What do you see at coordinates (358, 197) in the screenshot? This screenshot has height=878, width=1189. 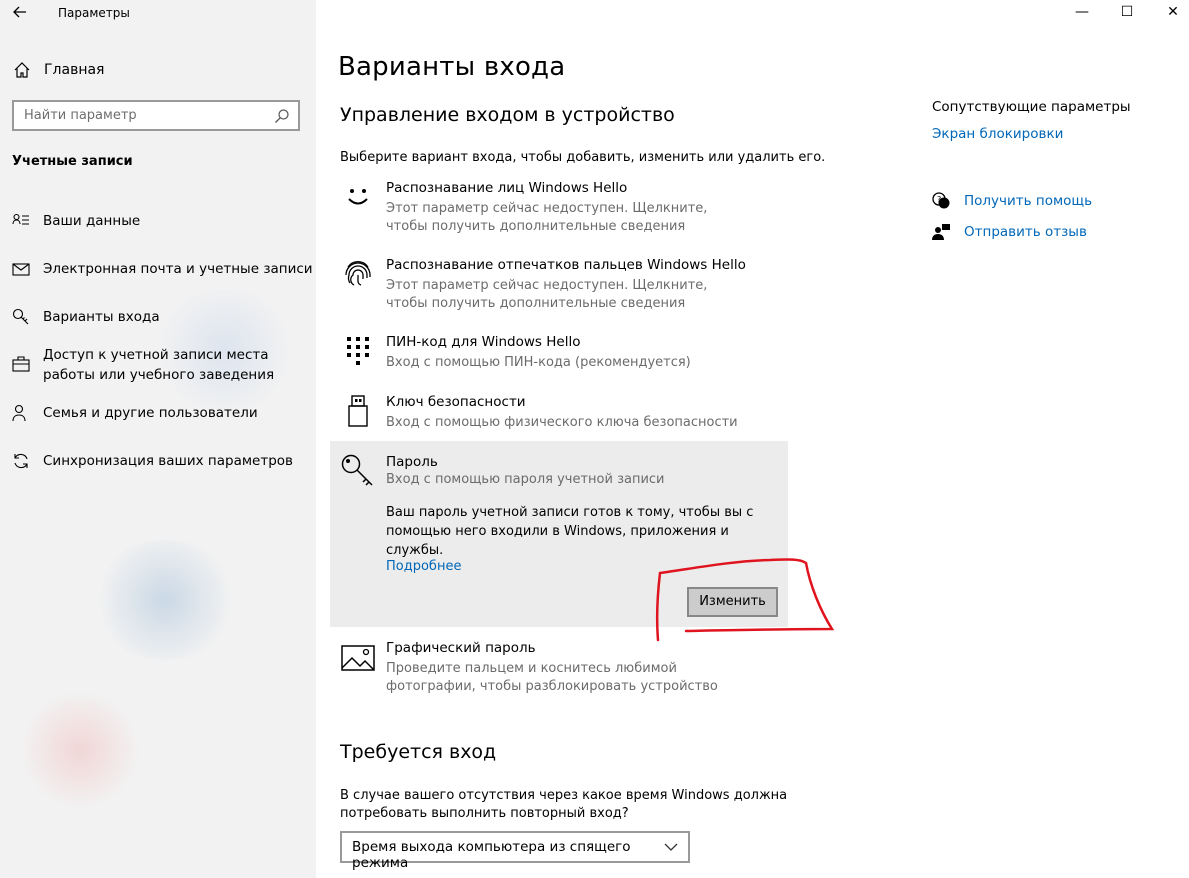 I see `face-icon` at bounding box center [358, 197].